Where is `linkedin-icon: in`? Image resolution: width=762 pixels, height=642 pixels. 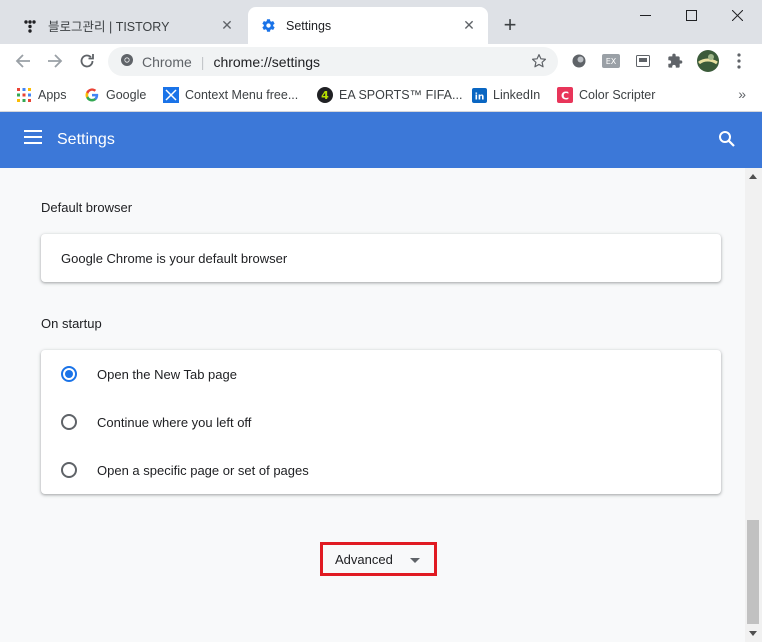
linkedin-icon: in is located at coordinates (479, 95).